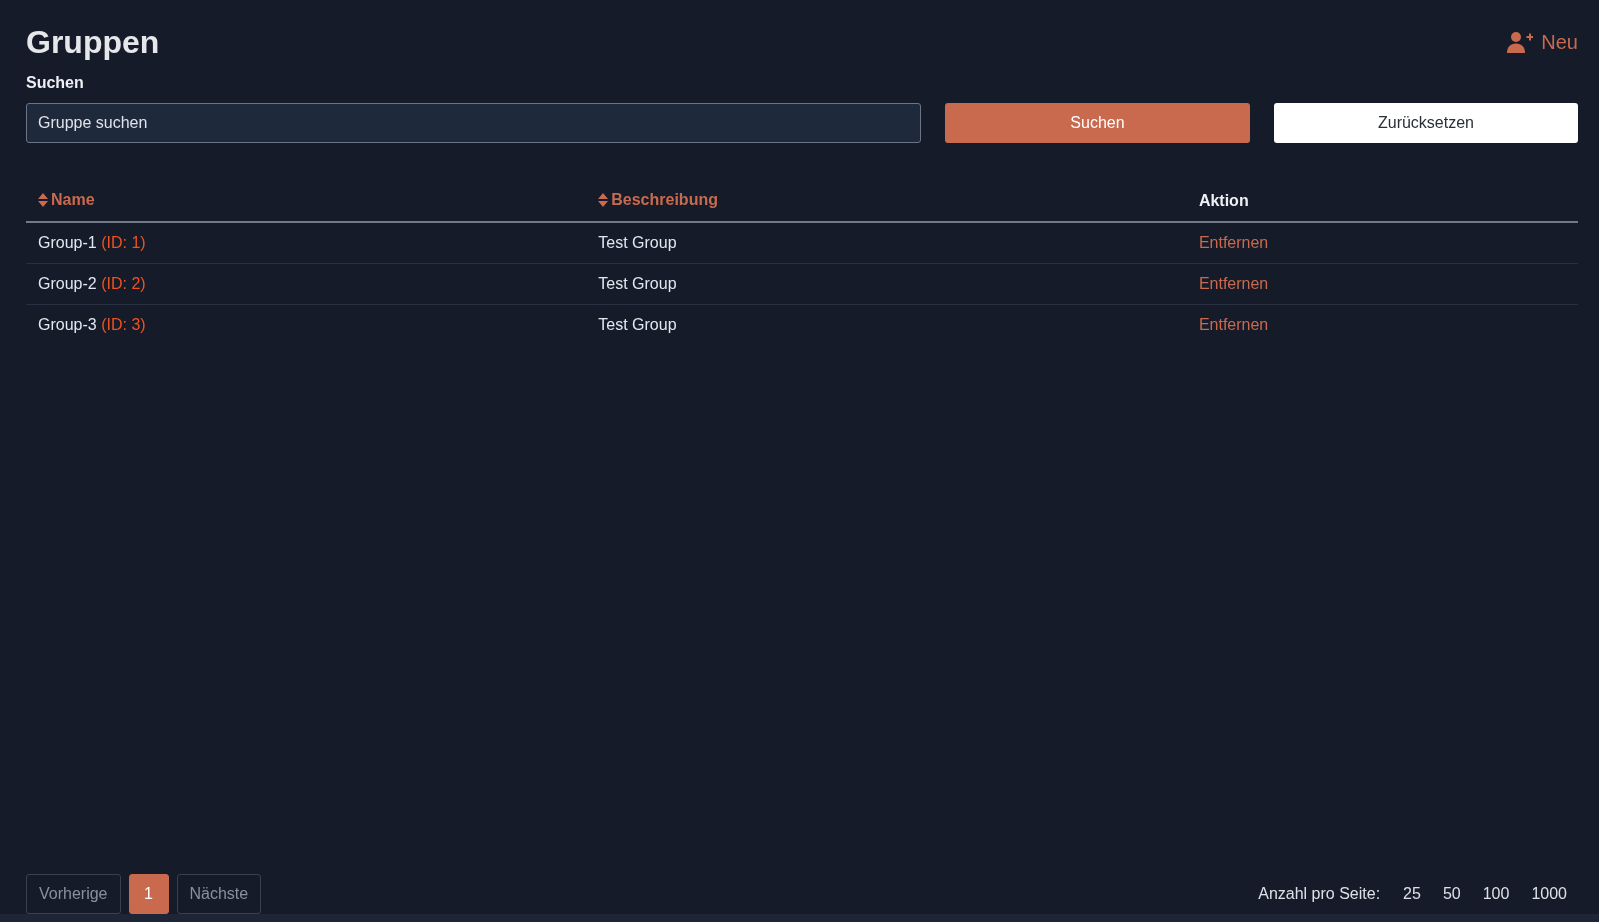  I want to click on sort-header: Name, so click(66, 200).